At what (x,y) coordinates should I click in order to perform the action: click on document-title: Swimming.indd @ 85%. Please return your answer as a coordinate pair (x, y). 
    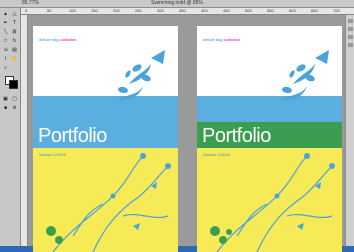
    Looking at the image, I should click on (177, 3).